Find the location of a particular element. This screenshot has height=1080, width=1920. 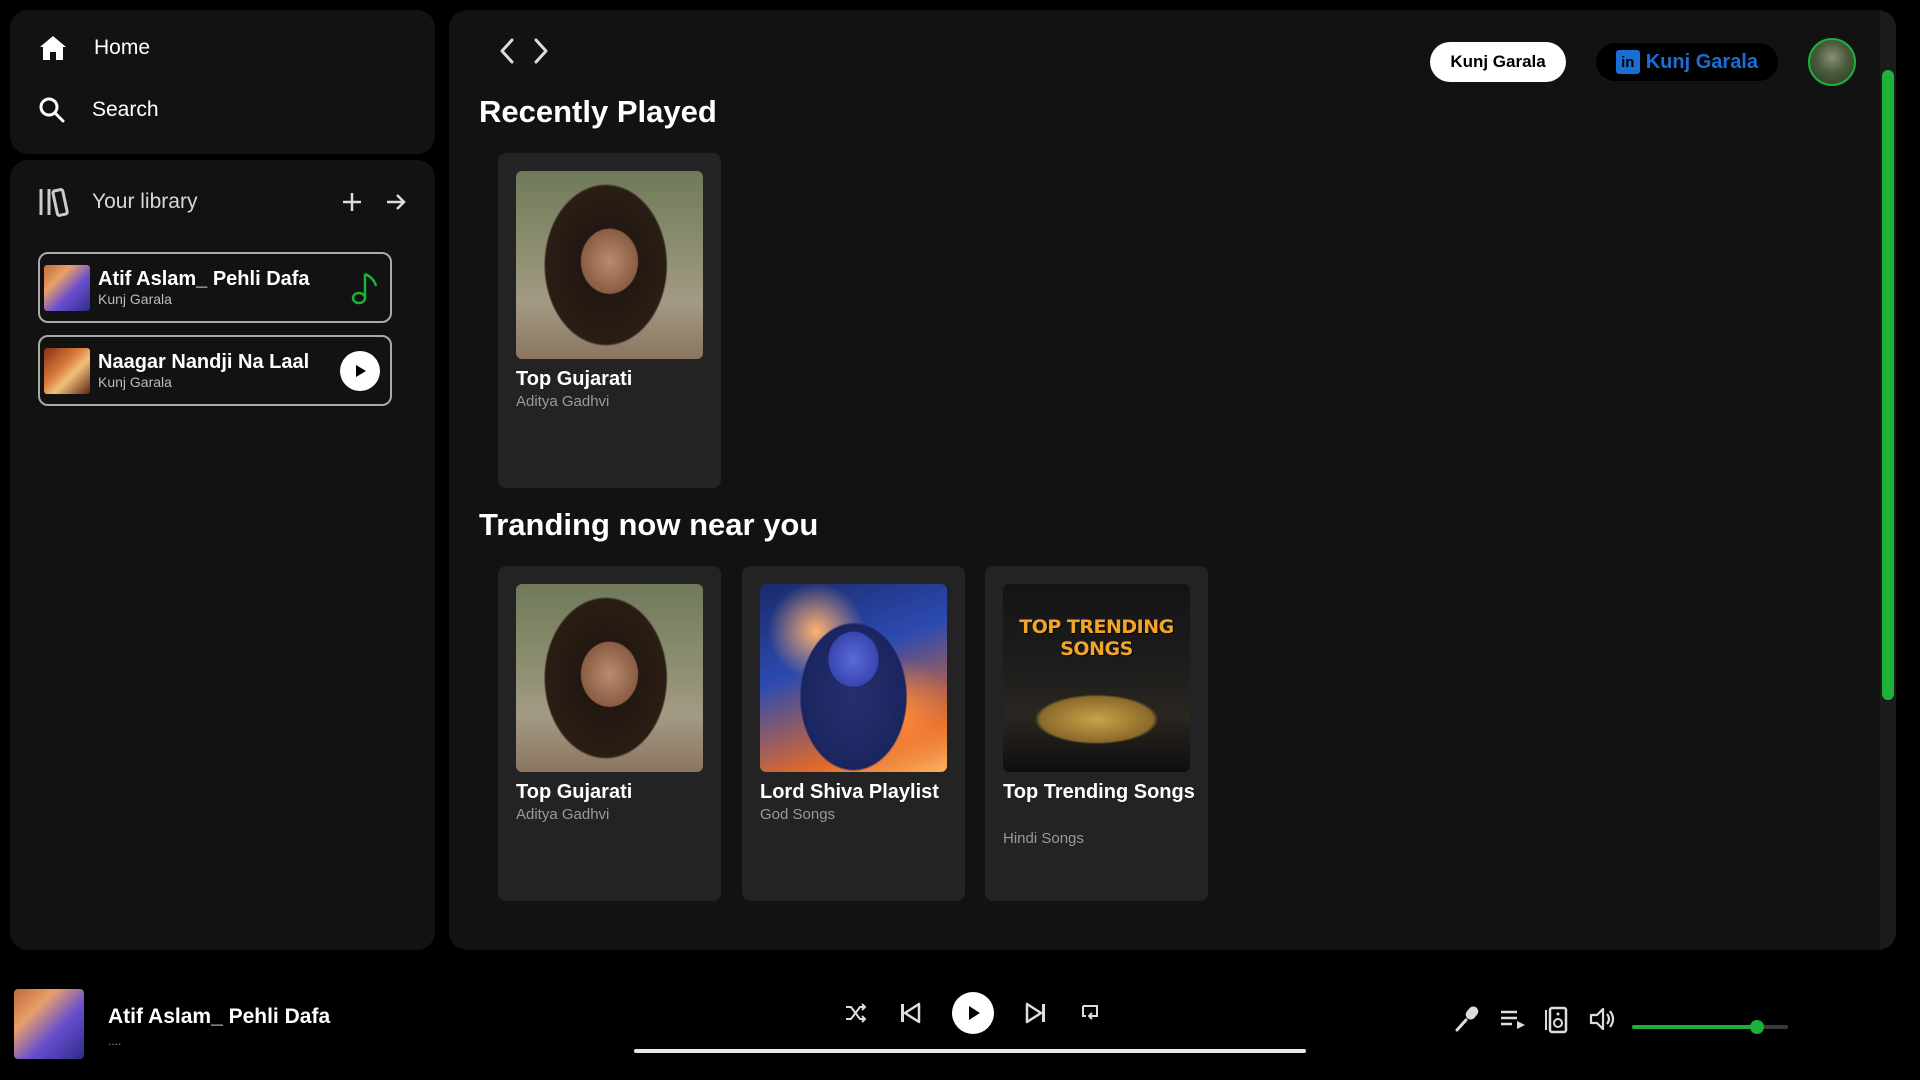

history-nav is located at coordinates (524, 51).